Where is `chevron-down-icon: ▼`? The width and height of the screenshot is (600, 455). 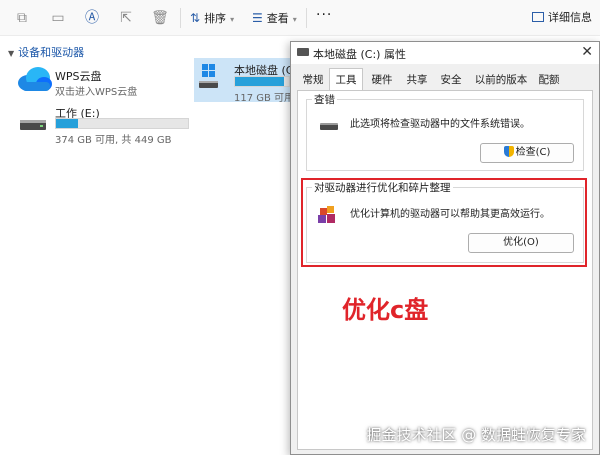
chevron-down-icon: ▼ is located at coordinates (11, 53).